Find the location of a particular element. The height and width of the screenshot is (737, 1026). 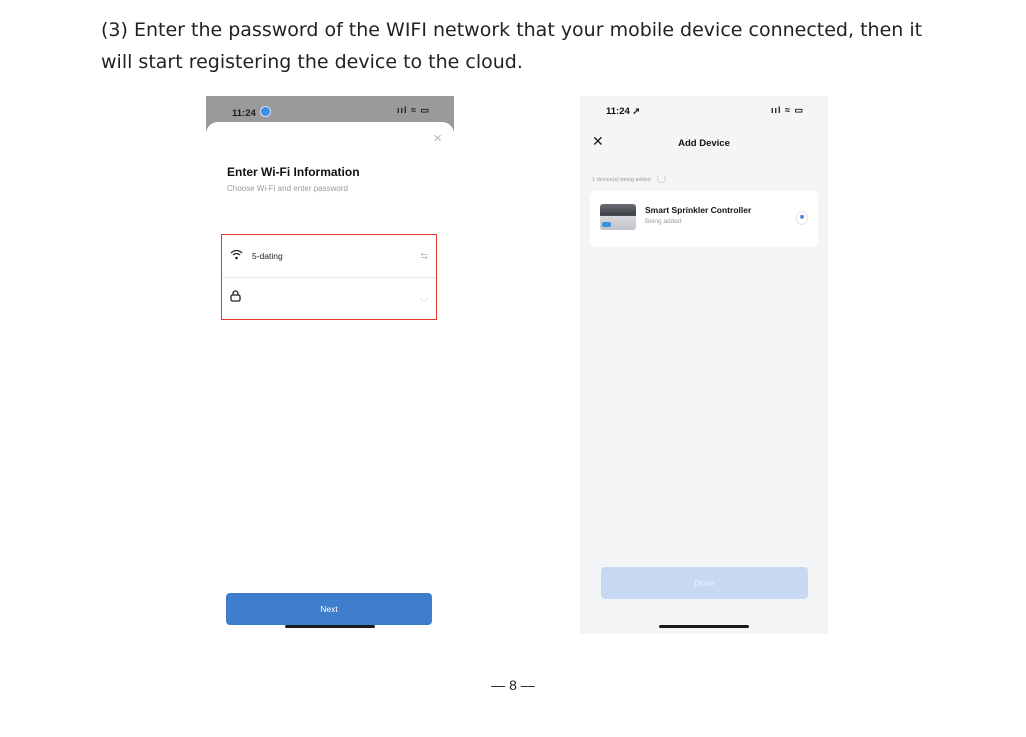

status-time: 11:24 ➚ is located at coordinates (623, 111).